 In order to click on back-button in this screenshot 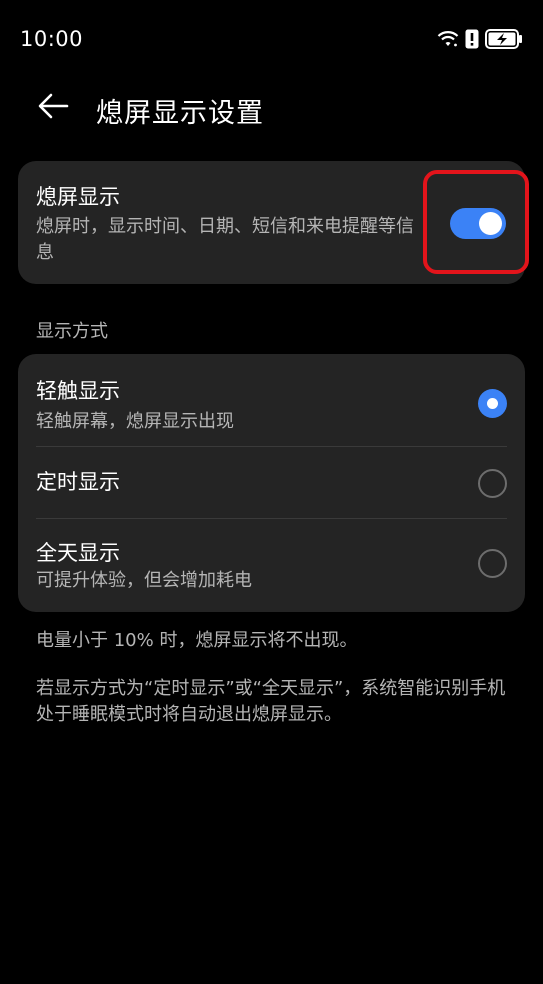, I will do `click(53, 108)`.